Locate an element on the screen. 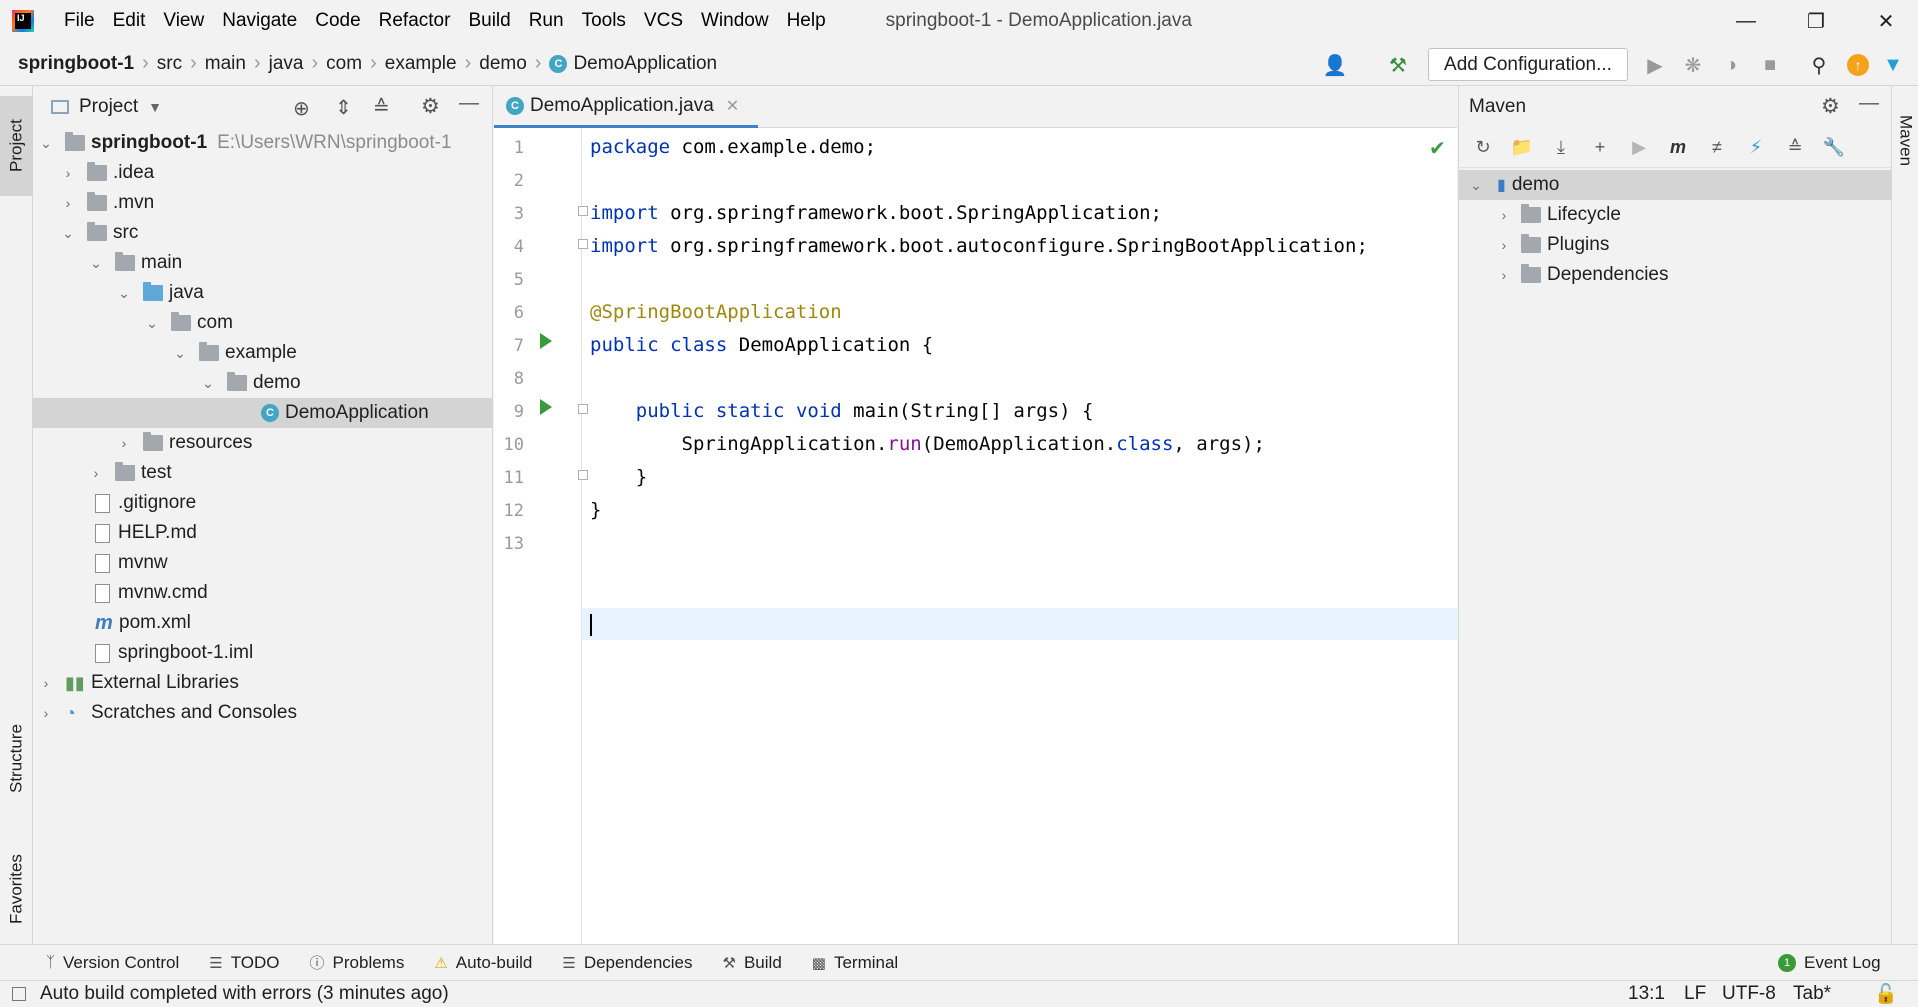  menu-file: File is located at coordinates (79, 21).